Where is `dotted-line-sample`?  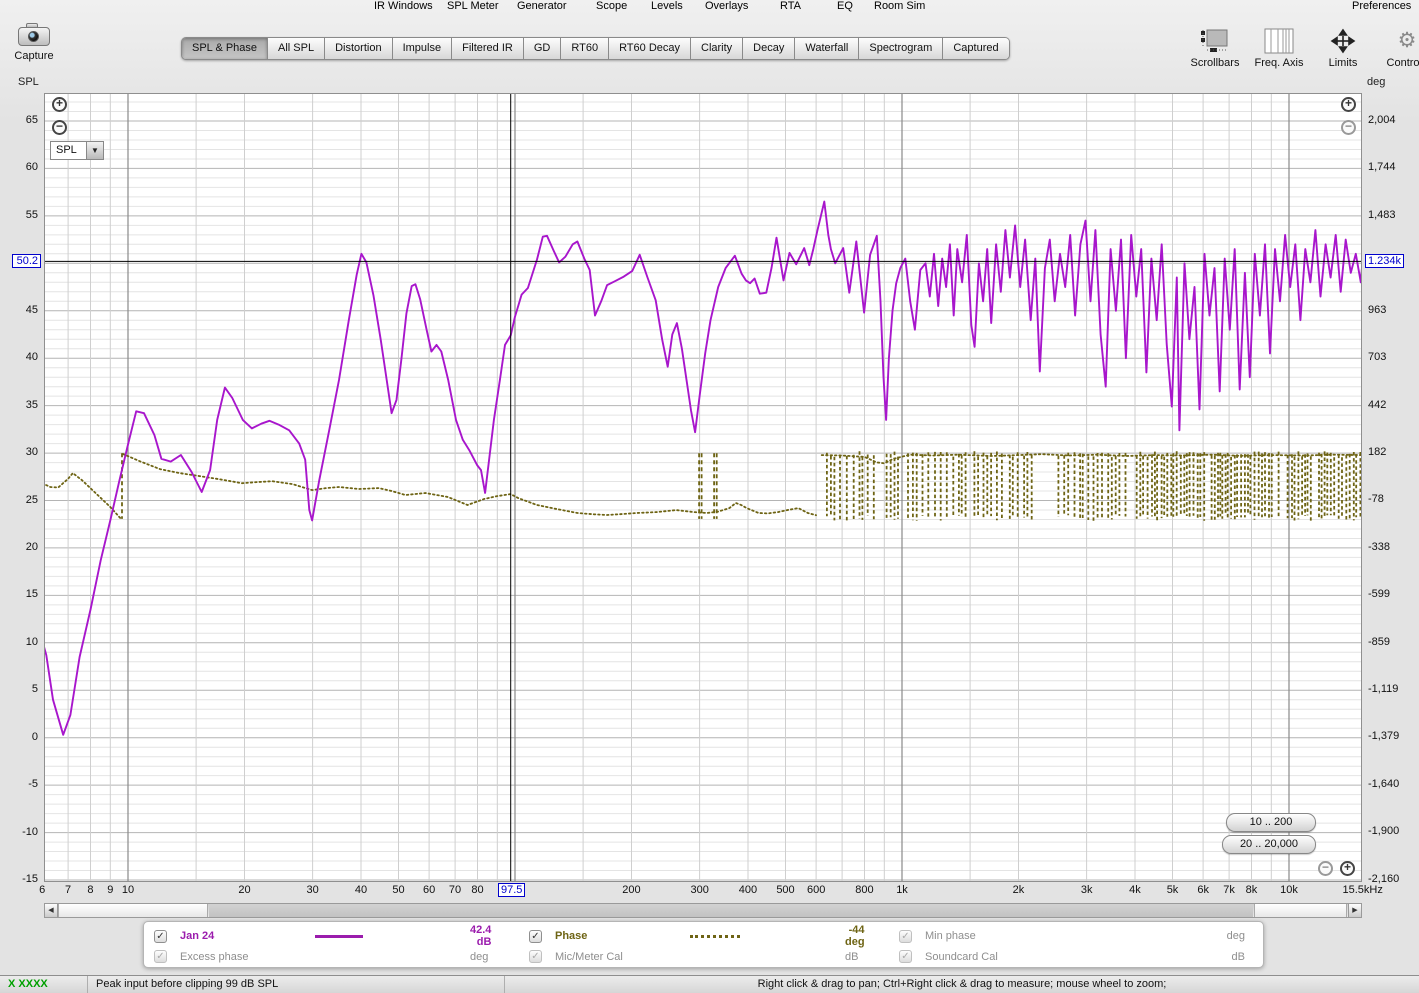 dotted-line-sample is located at coordinates (715, 936).